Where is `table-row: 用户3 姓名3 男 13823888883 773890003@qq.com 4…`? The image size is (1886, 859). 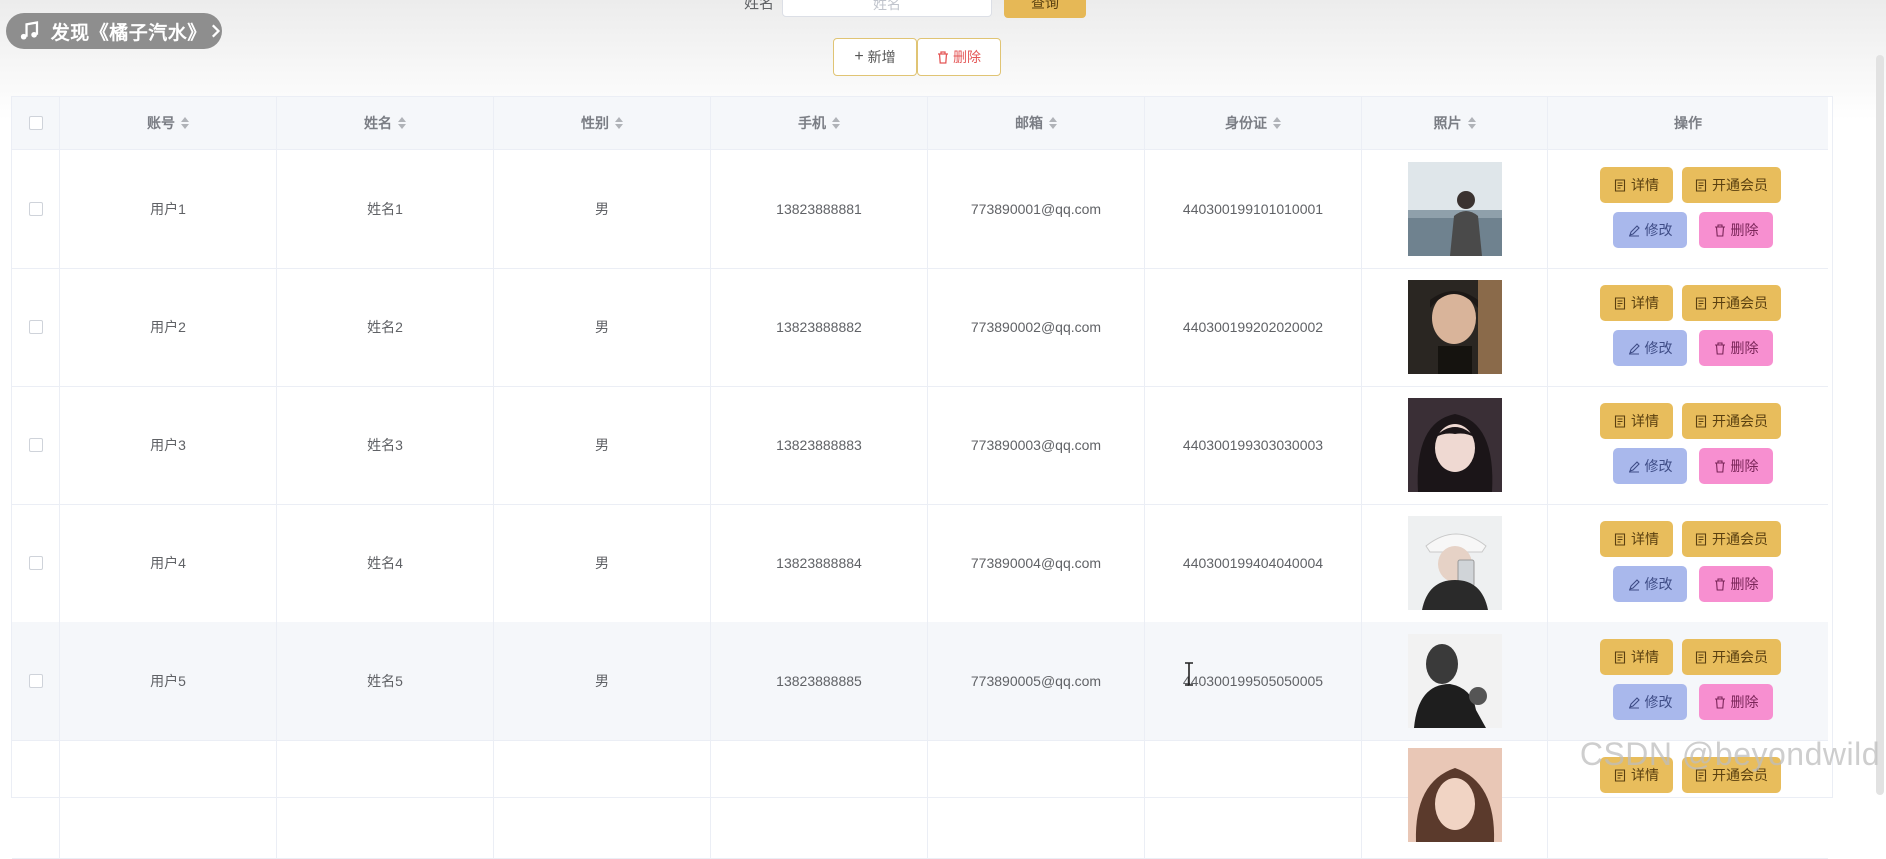 table-row: 用户3 姓名3 男 13823888883 773890003@qq.com 4… is located at coordinates (920, 445).